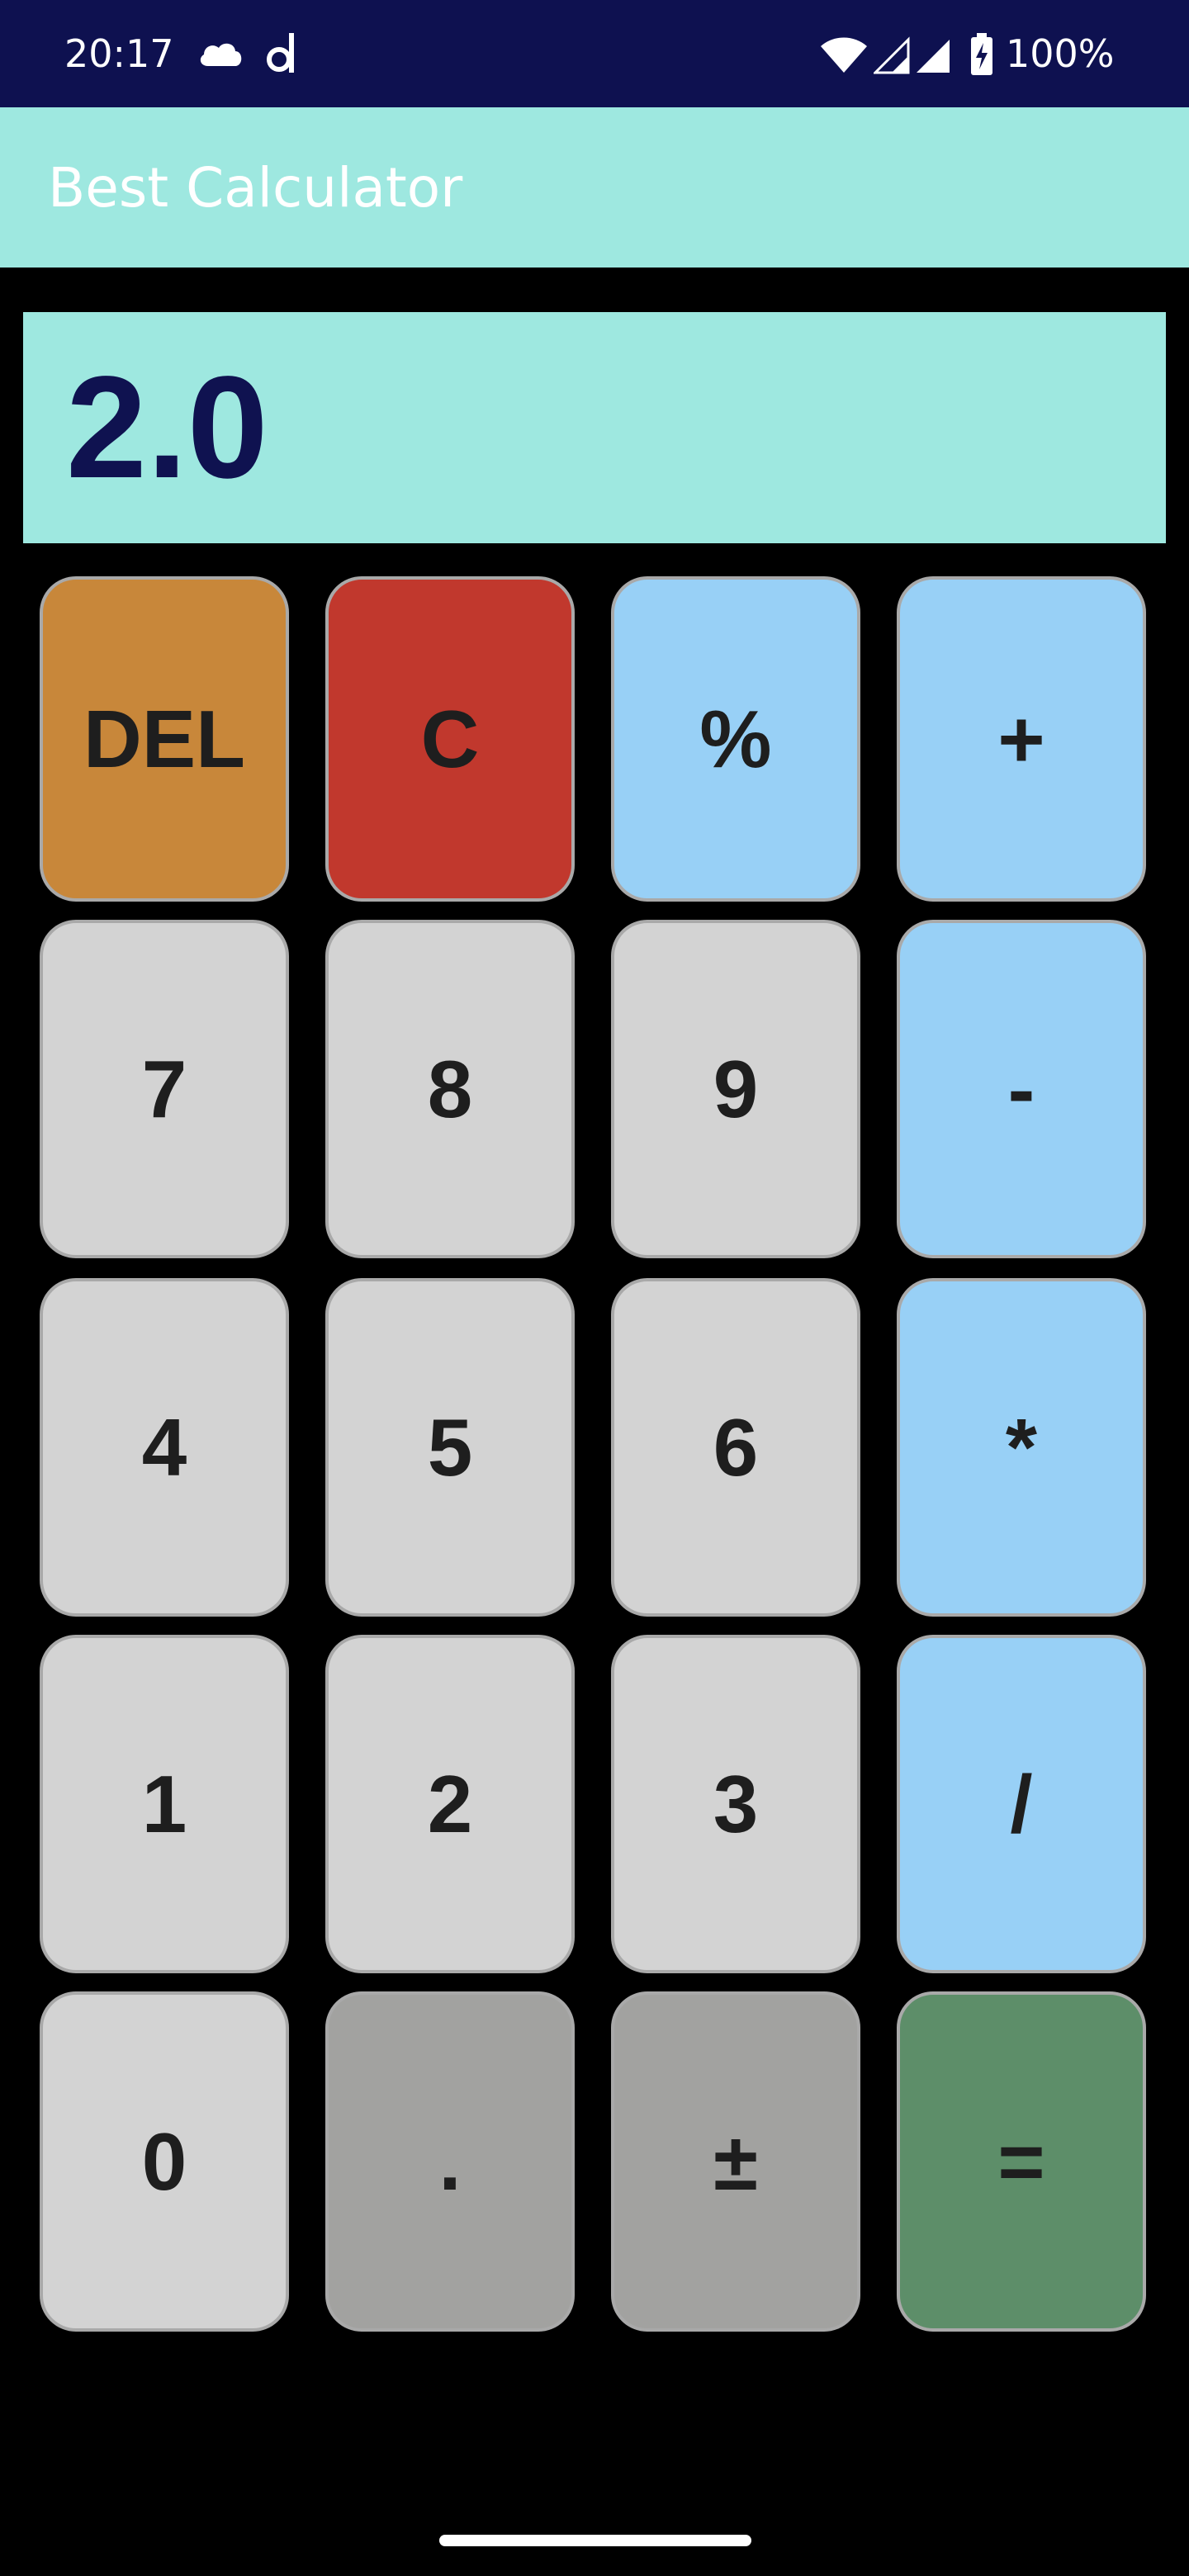  Describe the element at coordinates (450, 739) in the screenshot. I see `clear-button: C` at that location.